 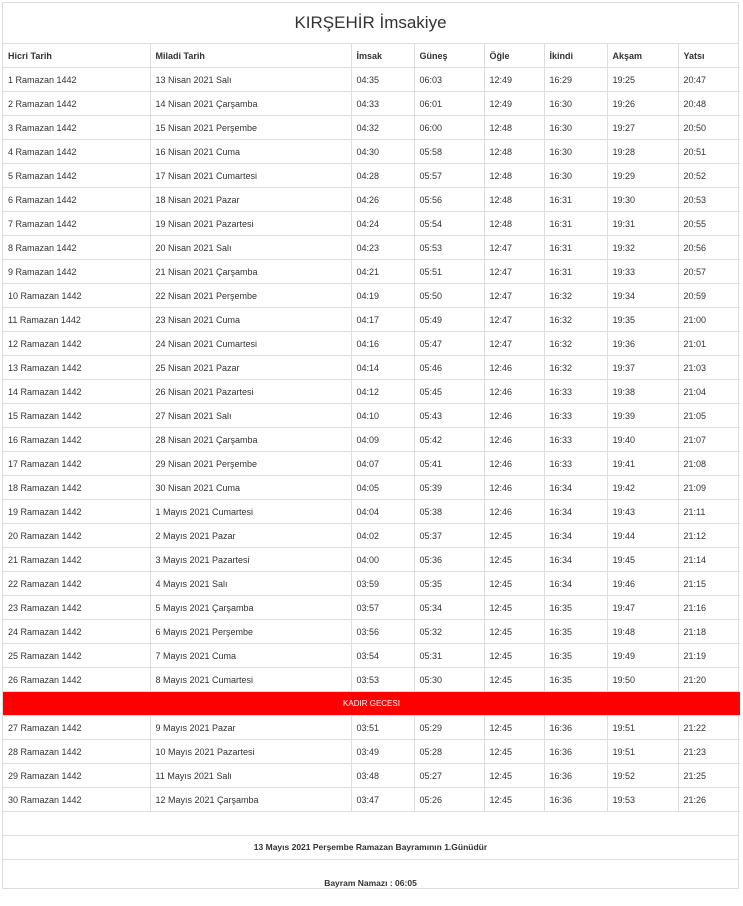 I want to click on table-cell: 16:35, so click(x=576, y=655).